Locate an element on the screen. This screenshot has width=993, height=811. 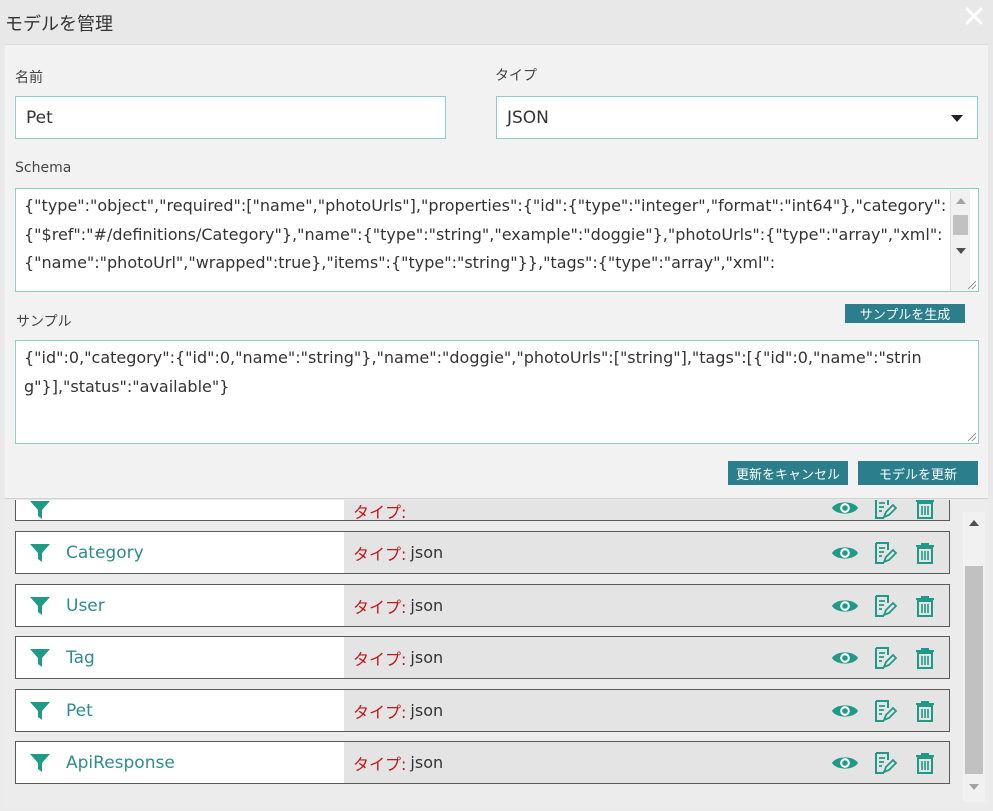
list-item: User タイプ: json is located at coordinates (482, 605).